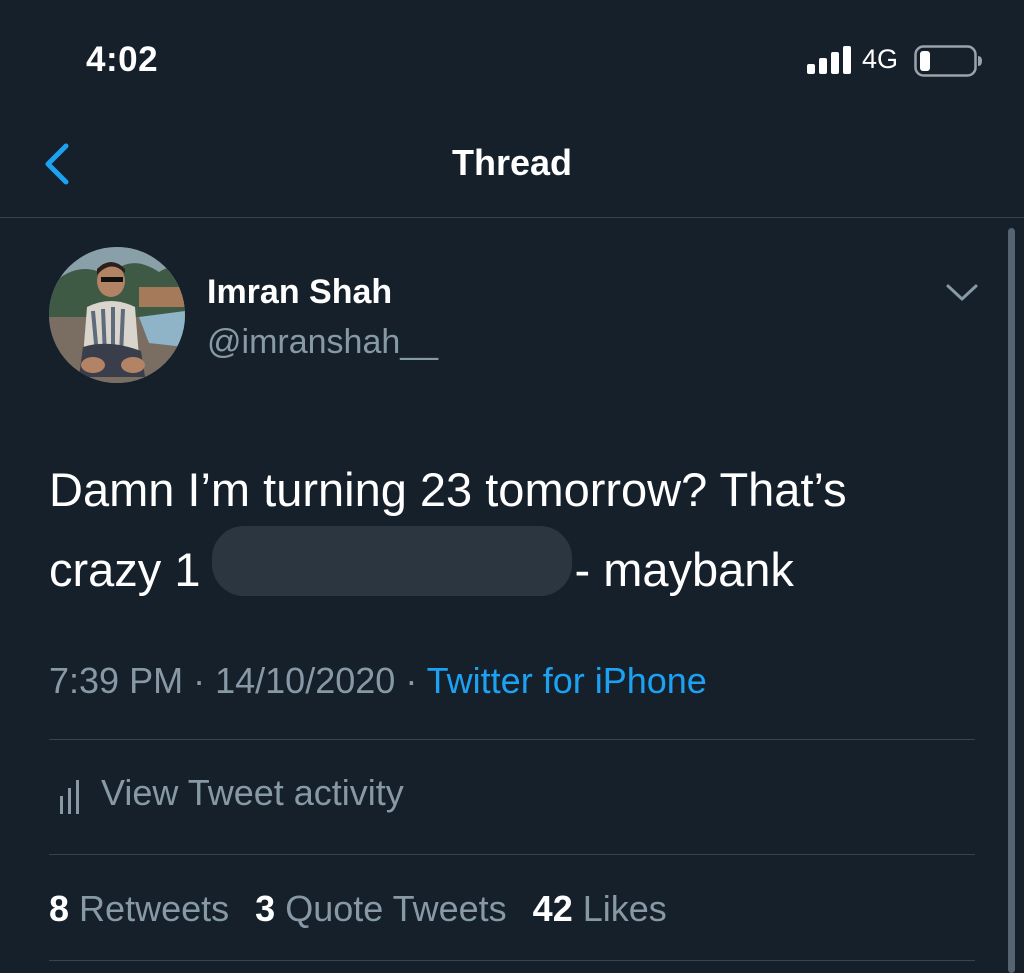  I want to click on scrollbar, so click(1011, 600).